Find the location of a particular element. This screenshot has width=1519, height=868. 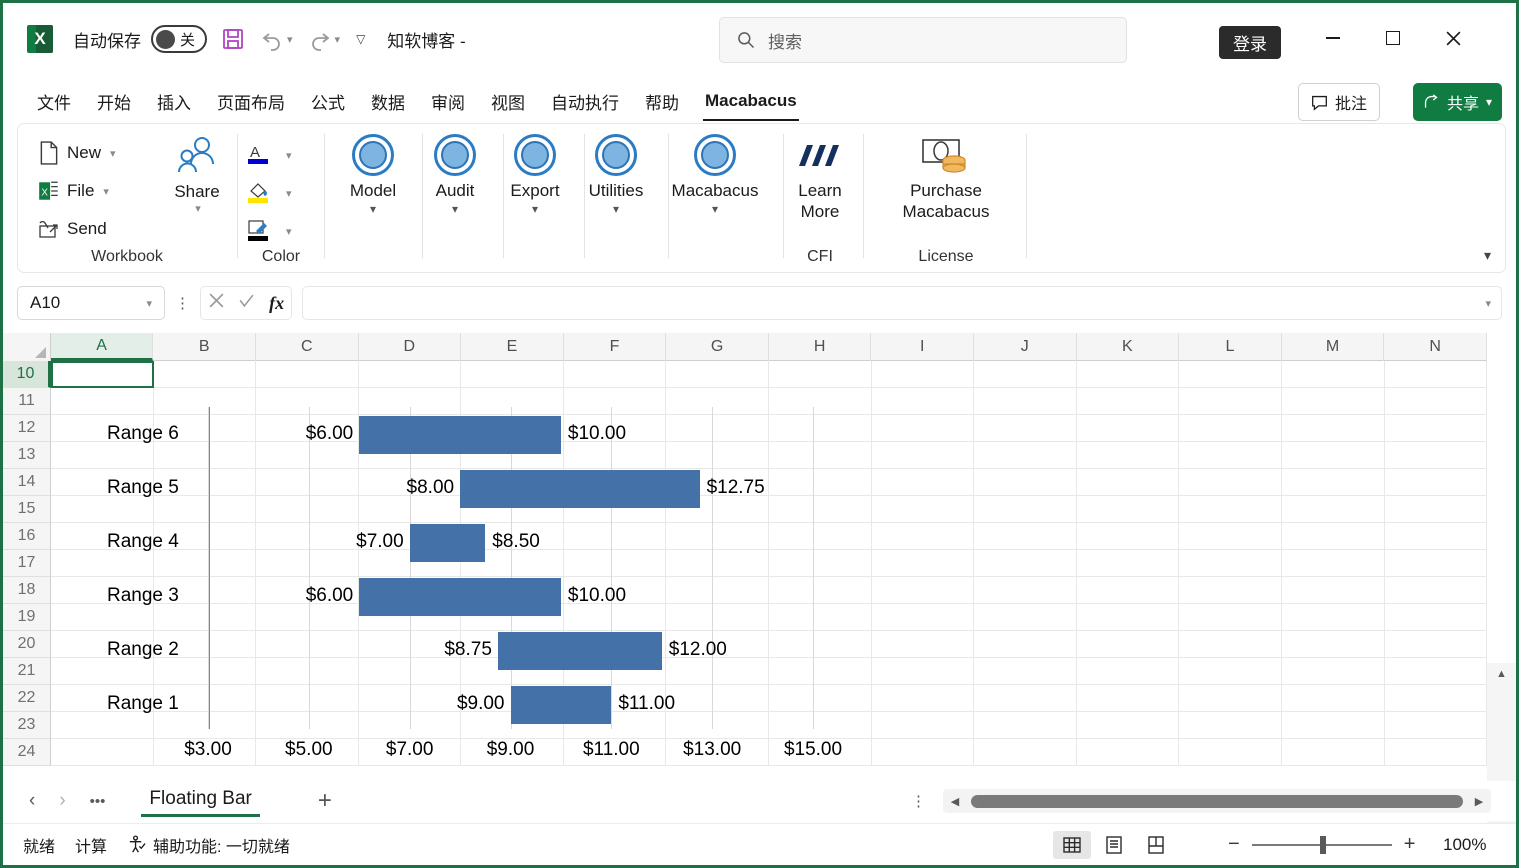

column-header-i: I is located at coordinates (923, 347).